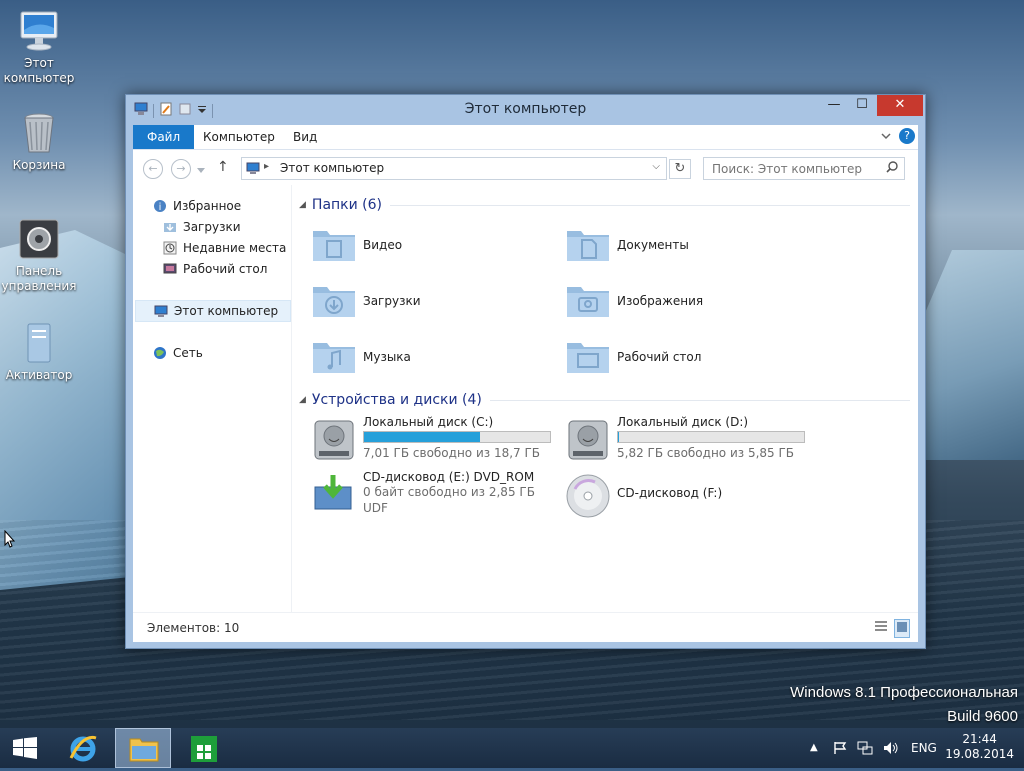 This screenshot has height=771, width=1024. What do you see at coordinates (181, 169) in the screenshot?
I see `forward-button: →` at bounding box center [181, 169].